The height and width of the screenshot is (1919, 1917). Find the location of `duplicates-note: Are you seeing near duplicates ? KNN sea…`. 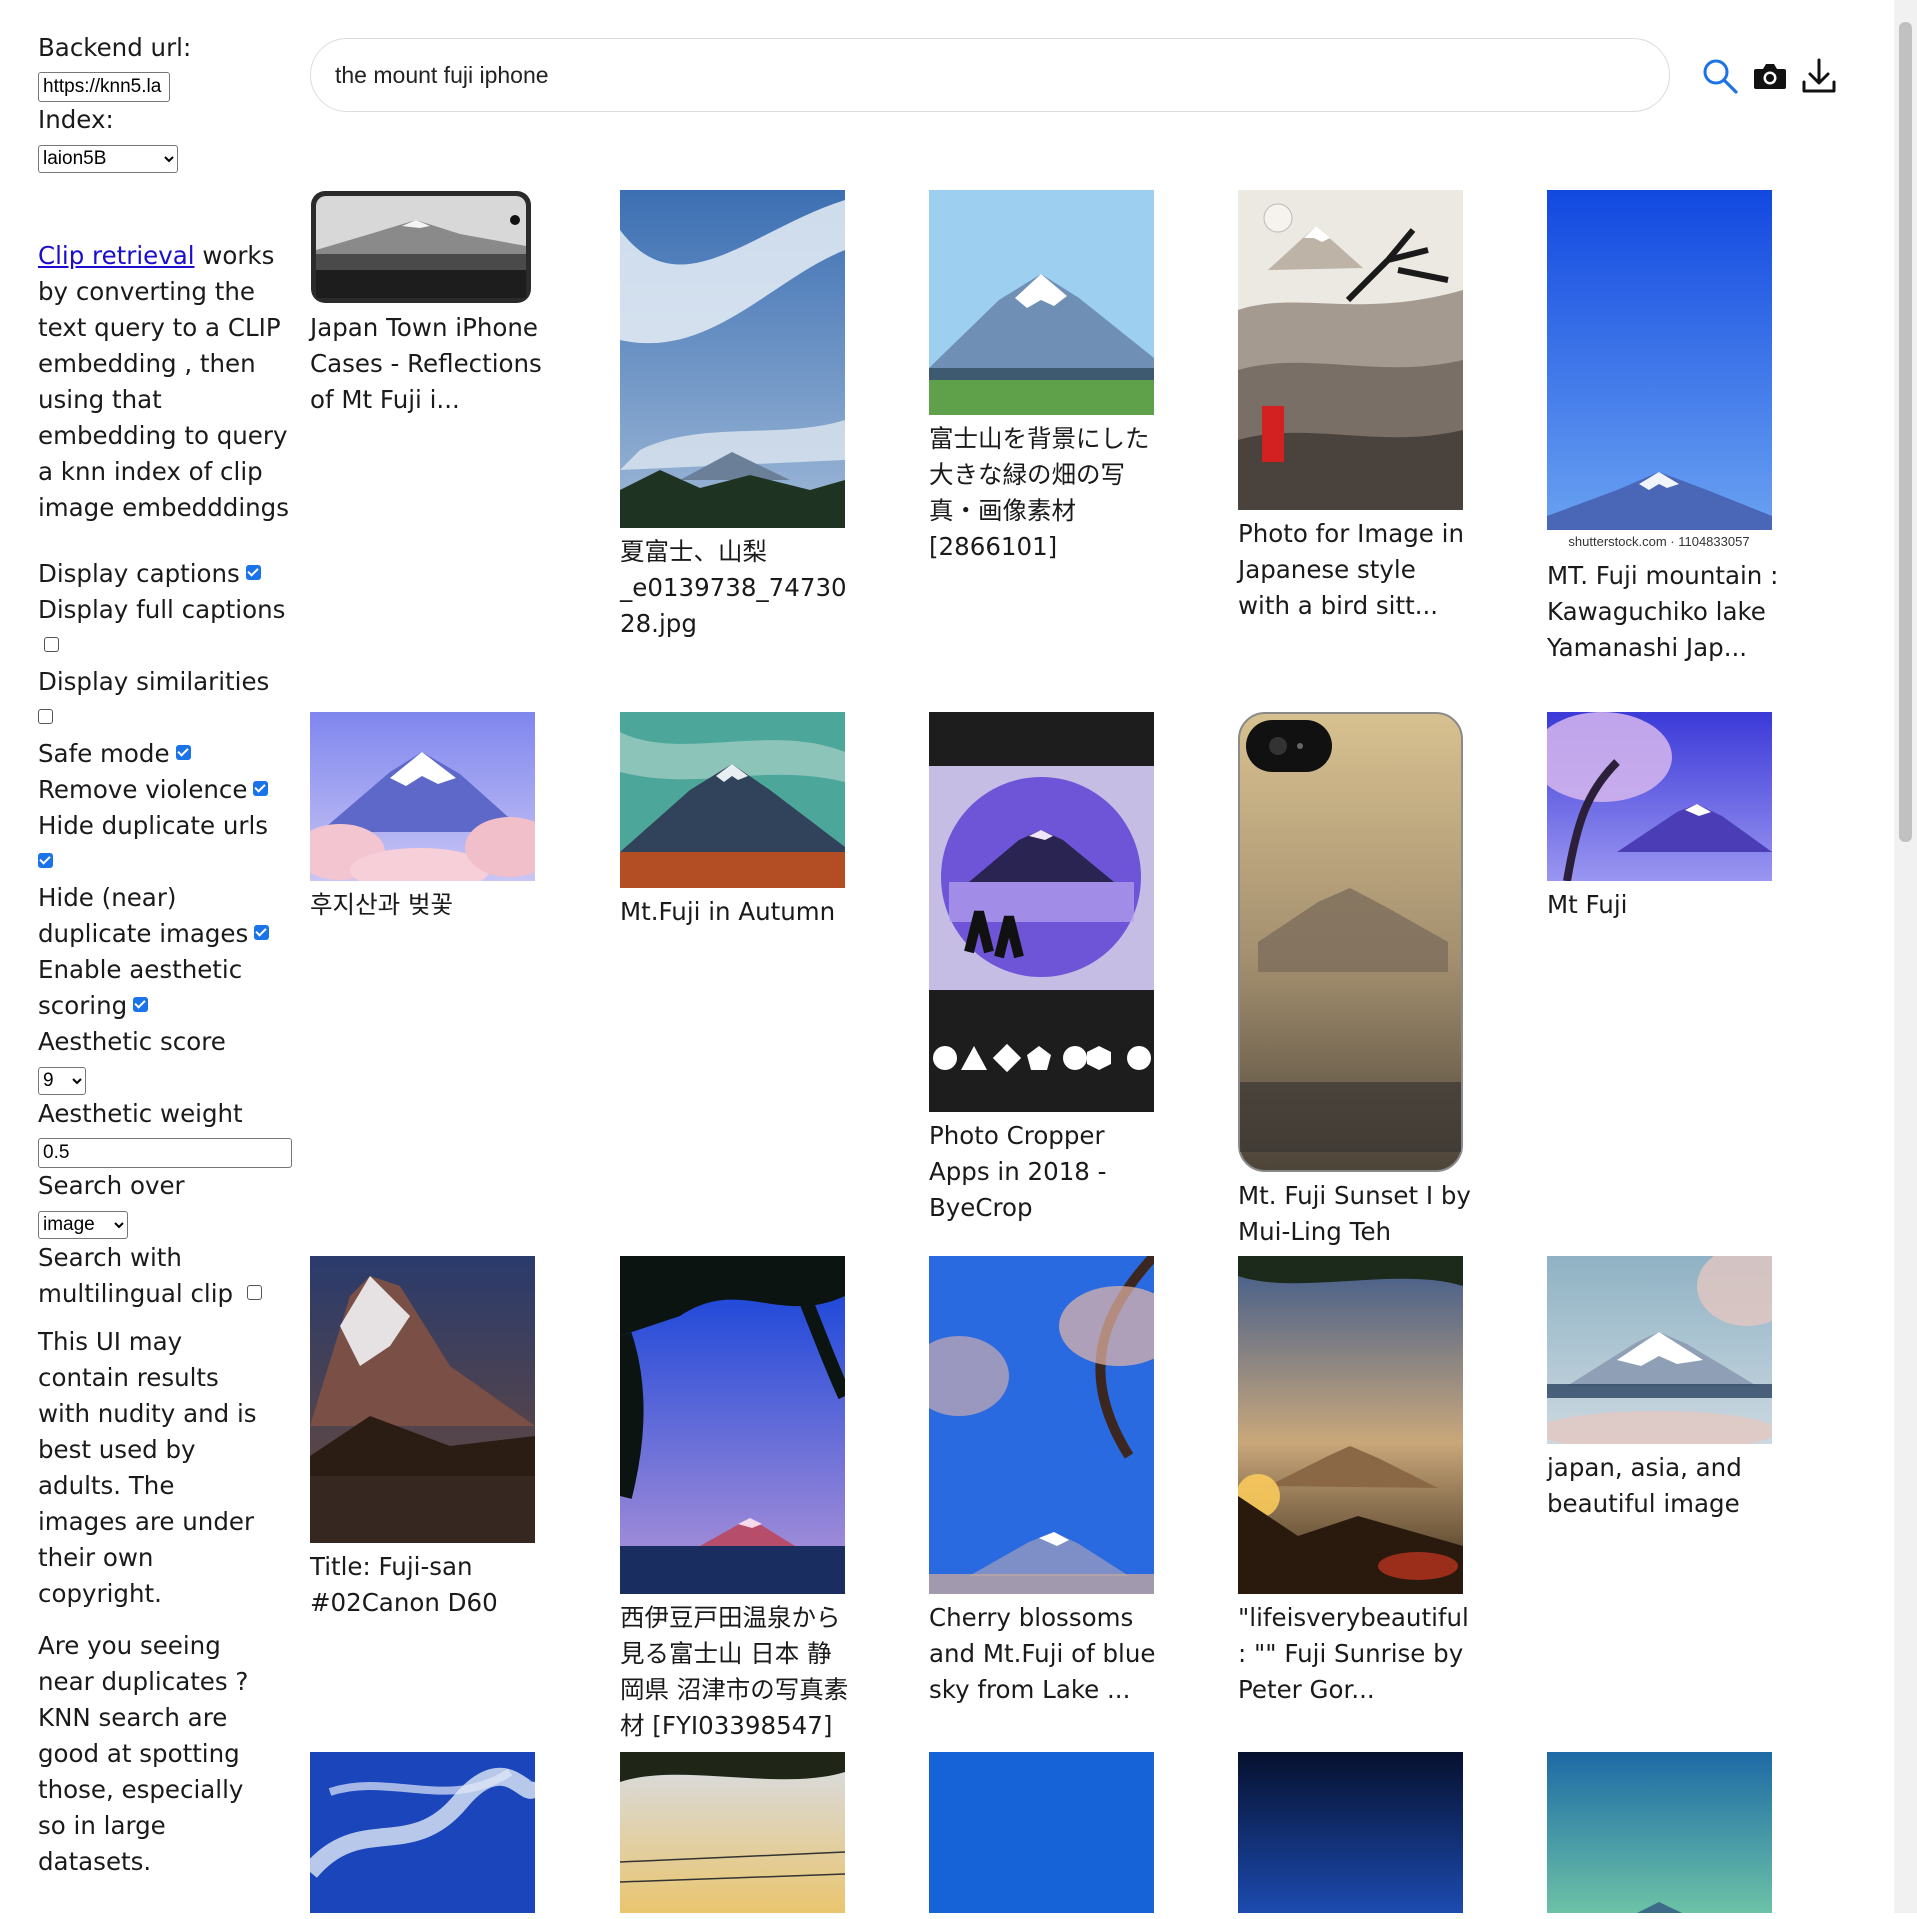

duplicates-note: Are you seeing near duplicates ? KNN sea… is located at coordinates (143, 1753).